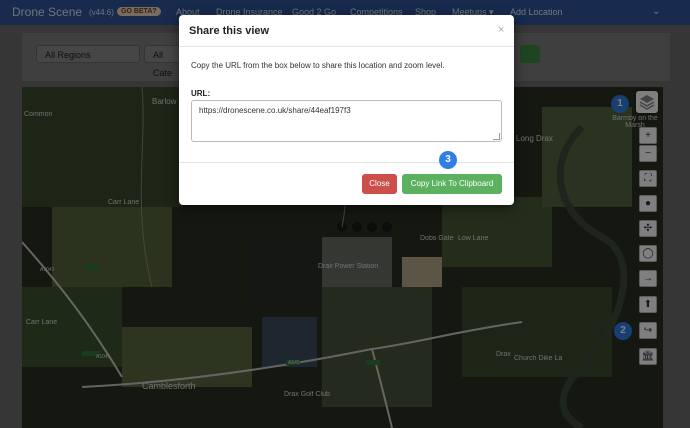 The width and height of the screenshot is (690, 428). What do you see at coordinates (496, 136) in the screenshot?
I see `resize-handle-icon` at bounding box center [496, 136].